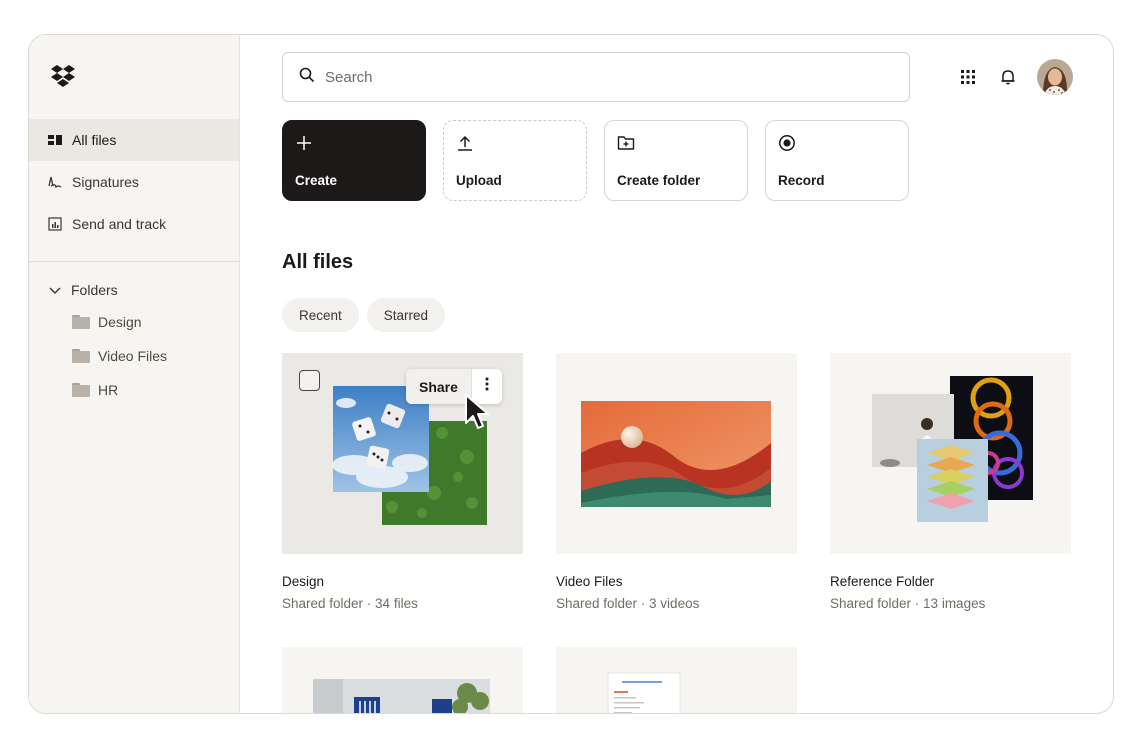 The image size is (1140, 750). What do you see at coordinates (320, 315) in the screenshot?
I see `filter-recent: Recent` at bounding box center [320, 315].